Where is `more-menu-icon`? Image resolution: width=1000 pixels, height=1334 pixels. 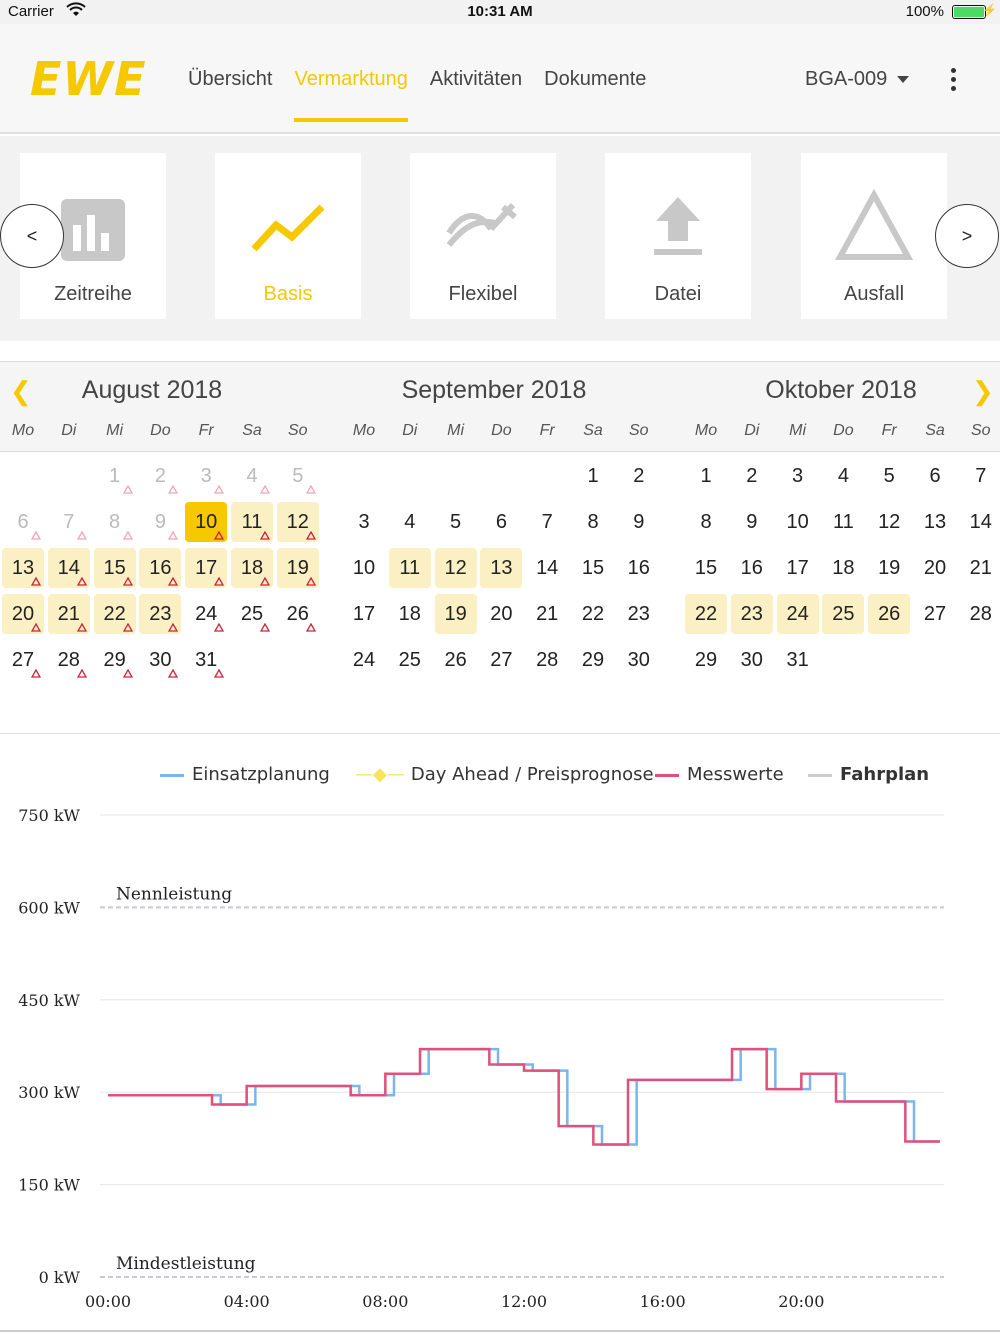 more-menu-icon is located at coordinates (953, 81).